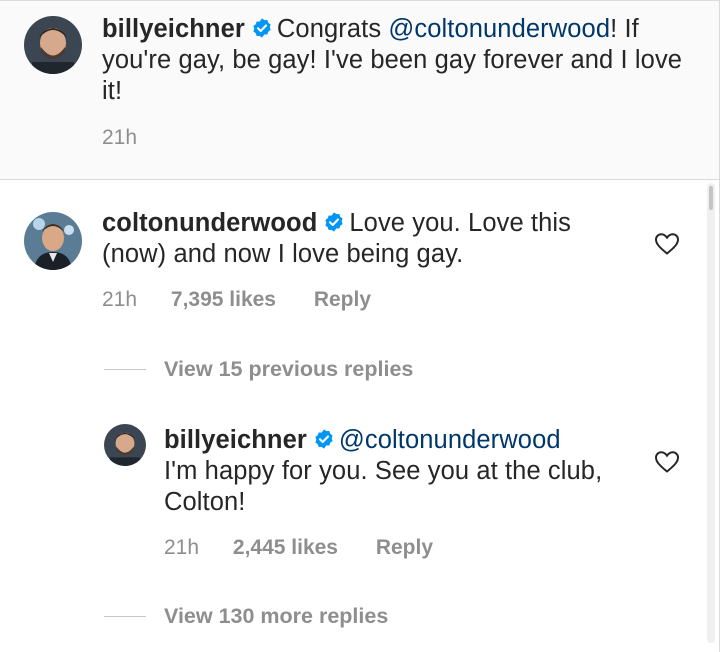 This screenshot has height=652, width=720. I want to click on caption-text-start: Congrats, so click(332, 29).